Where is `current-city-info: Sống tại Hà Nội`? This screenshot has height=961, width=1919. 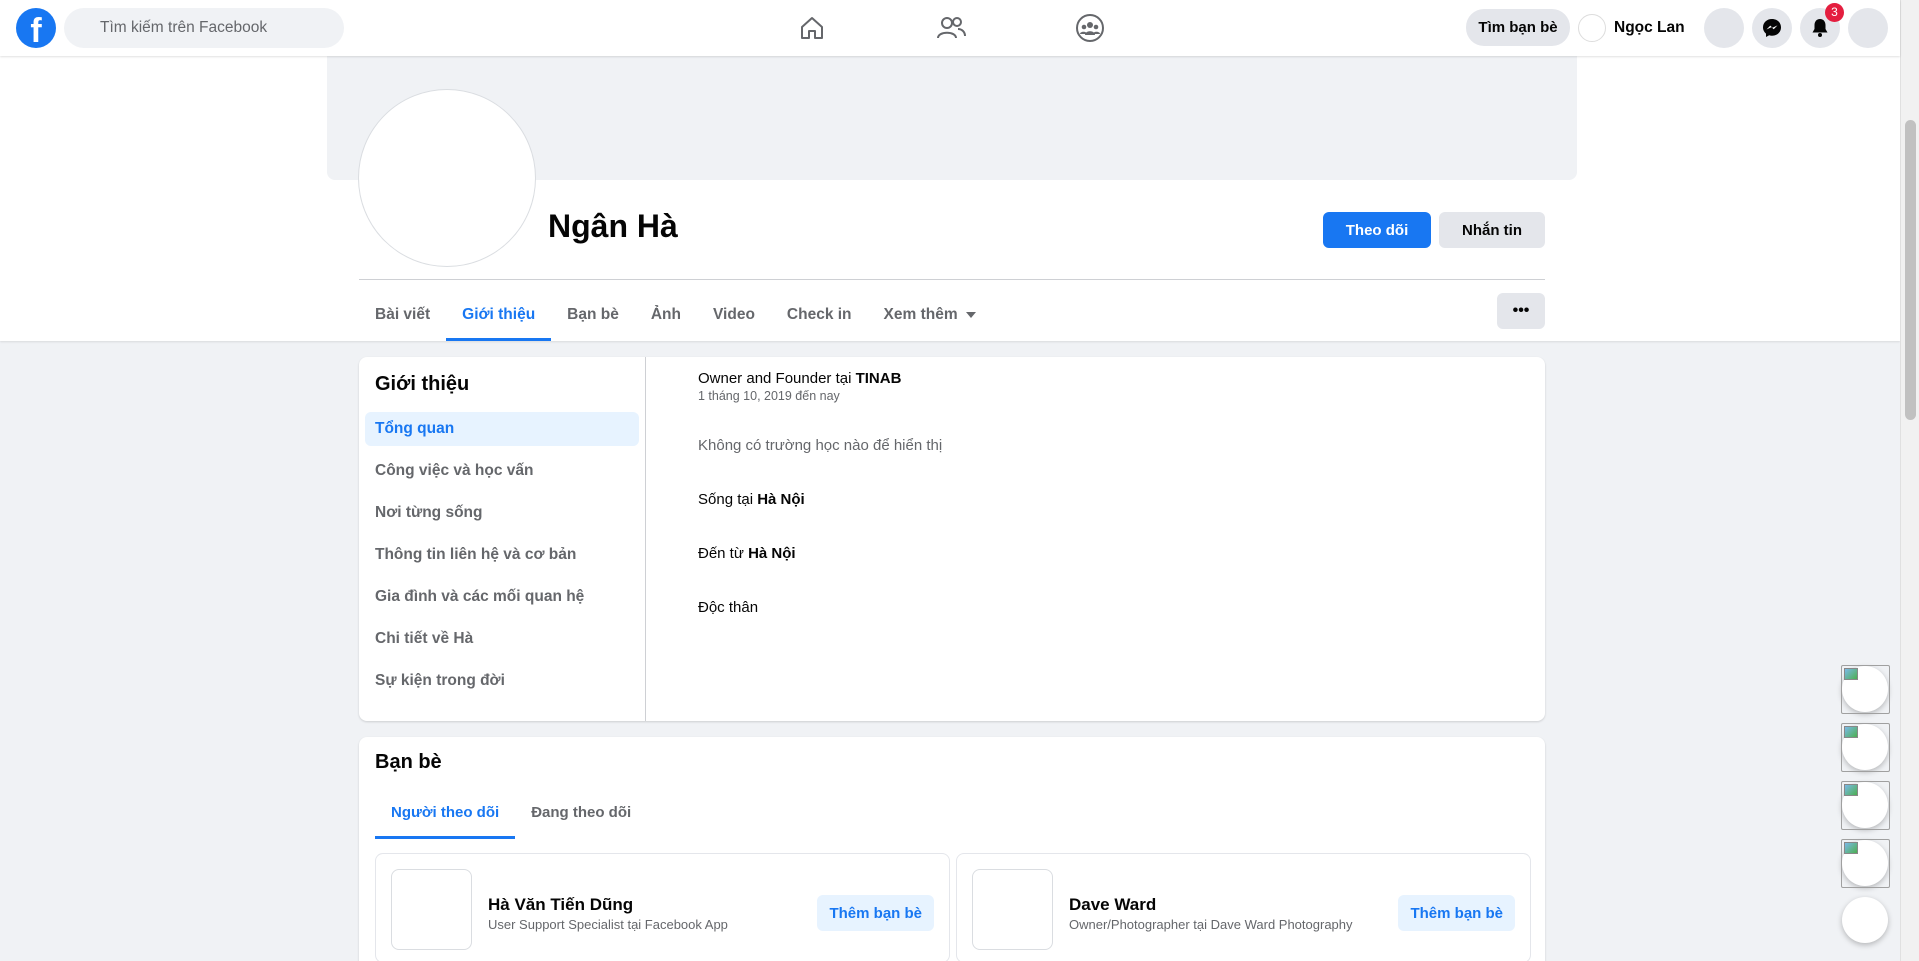 current-city-info: Sống tại Hà Nội is located at coordinates (751, 499).